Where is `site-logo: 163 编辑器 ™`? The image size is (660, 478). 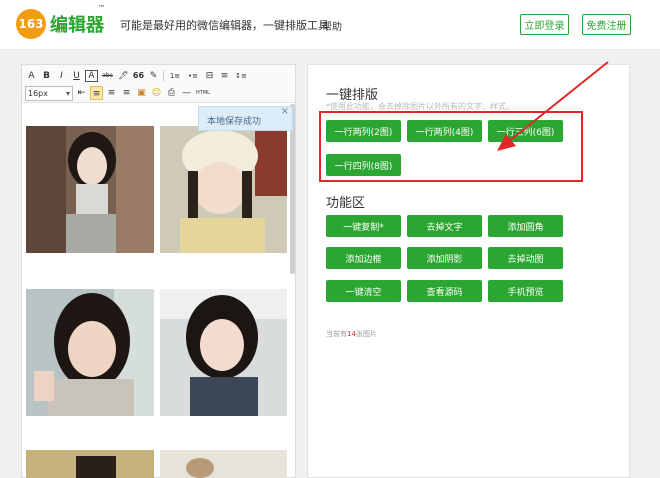
site-logo: 163 编辑器 ™ is located at coordinates (60, 23).